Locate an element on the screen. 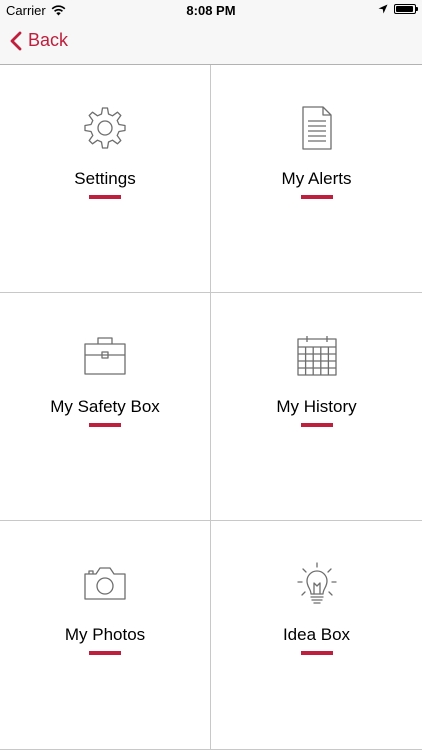  navigation-bar: Back is located at coordinates (211, 42).